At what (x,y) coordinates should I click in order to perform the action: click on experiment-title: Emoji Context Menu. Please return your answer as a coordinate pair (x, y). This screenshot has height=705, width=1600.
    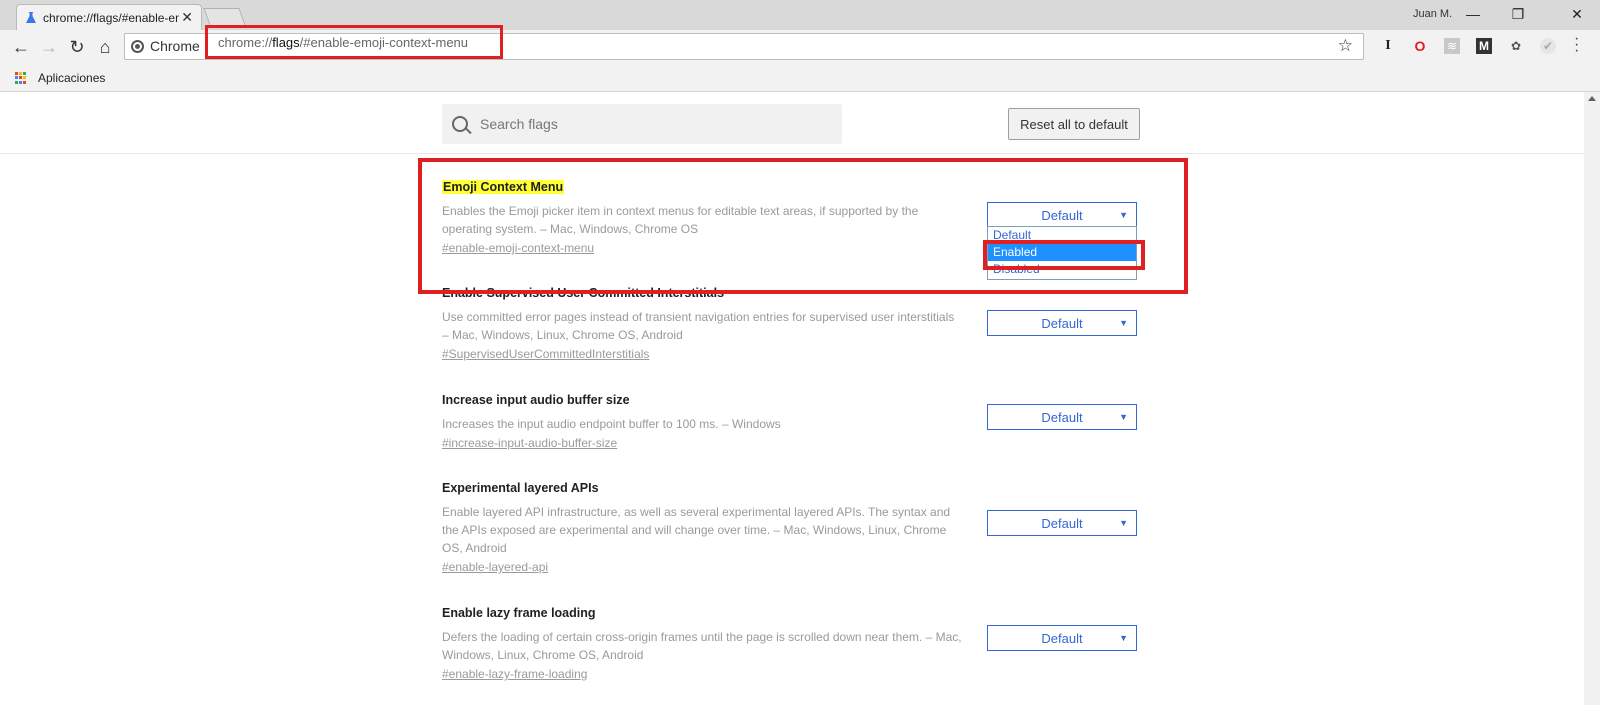
    Looking at the image, I should click on (503, 187).